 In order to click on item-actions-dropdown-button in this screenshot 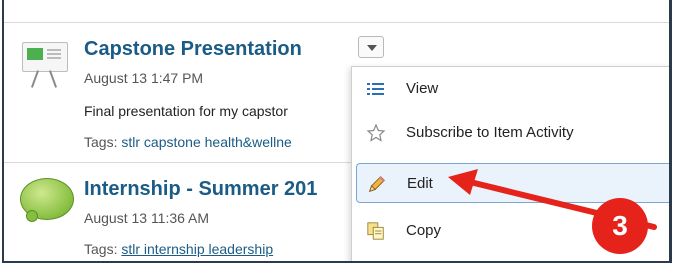, I will do `click(371, 47)`.